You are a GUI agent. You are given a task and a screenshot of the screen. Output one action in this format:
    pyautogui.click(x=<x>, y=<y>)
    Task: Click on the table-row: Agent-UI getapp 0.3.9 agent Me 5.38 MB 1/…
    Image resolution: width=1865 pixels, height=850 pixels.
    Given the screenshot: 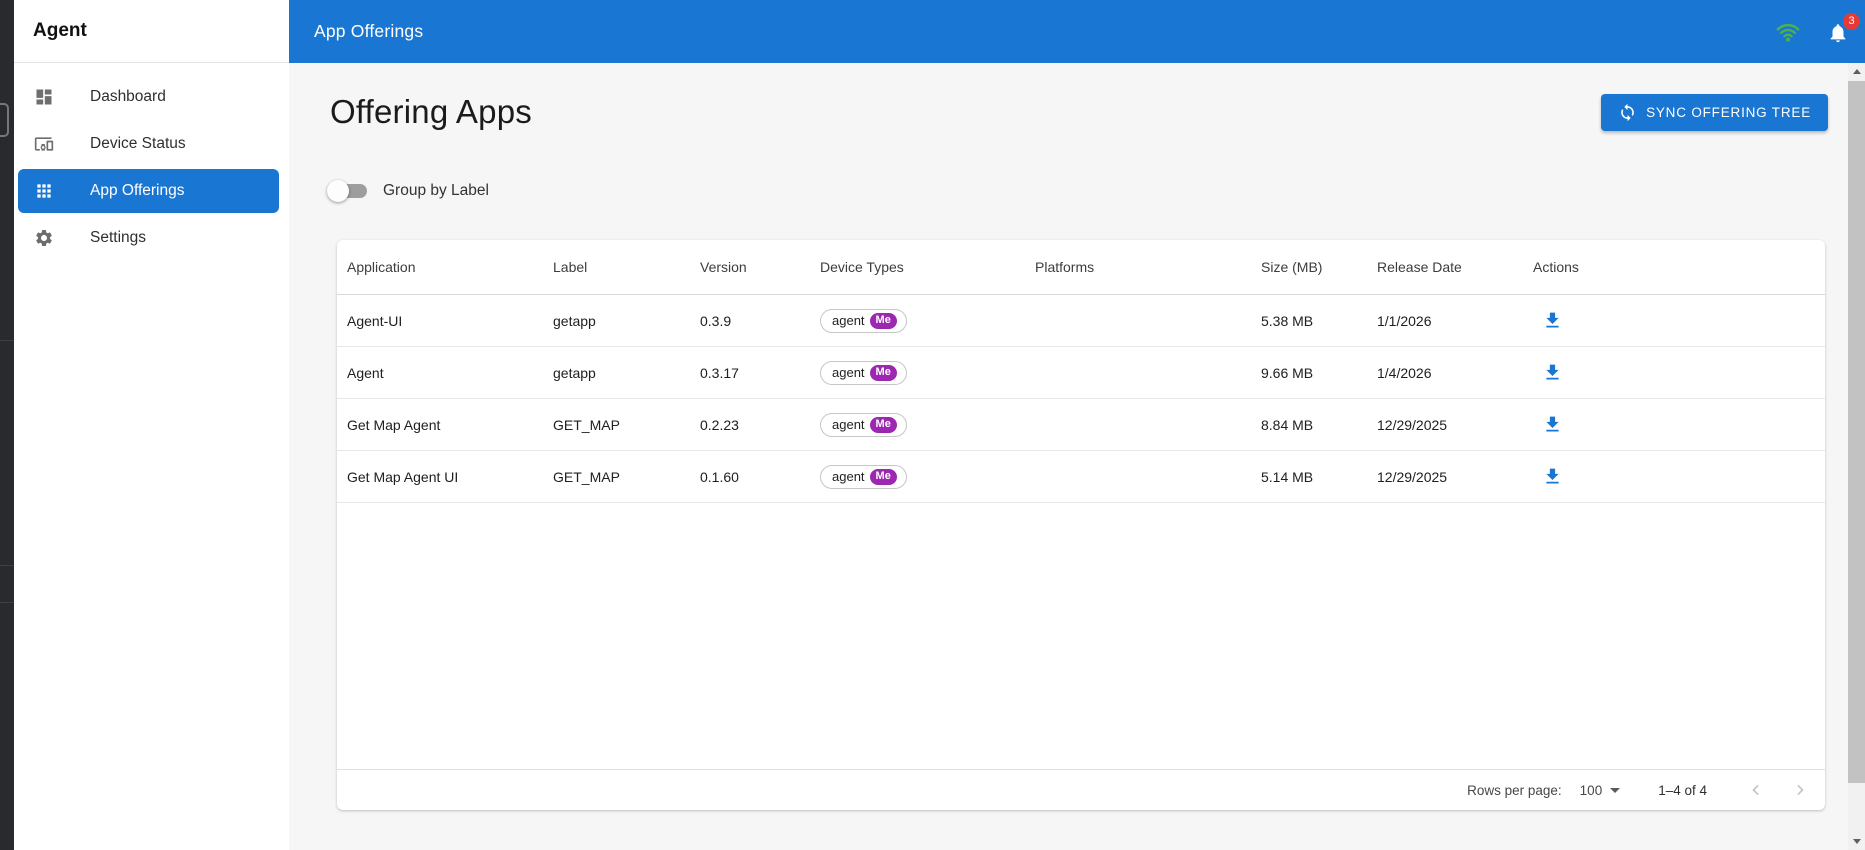 What is the action you would take?
    pyautogui.click(x=1081, y=321)
    